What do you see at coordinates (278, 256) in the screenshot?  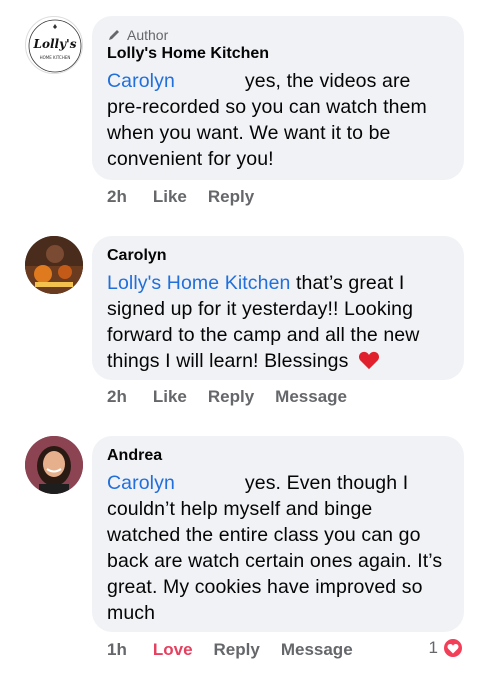 I see `comment-author-name: Carolyn` at bounding box center [278, 256].